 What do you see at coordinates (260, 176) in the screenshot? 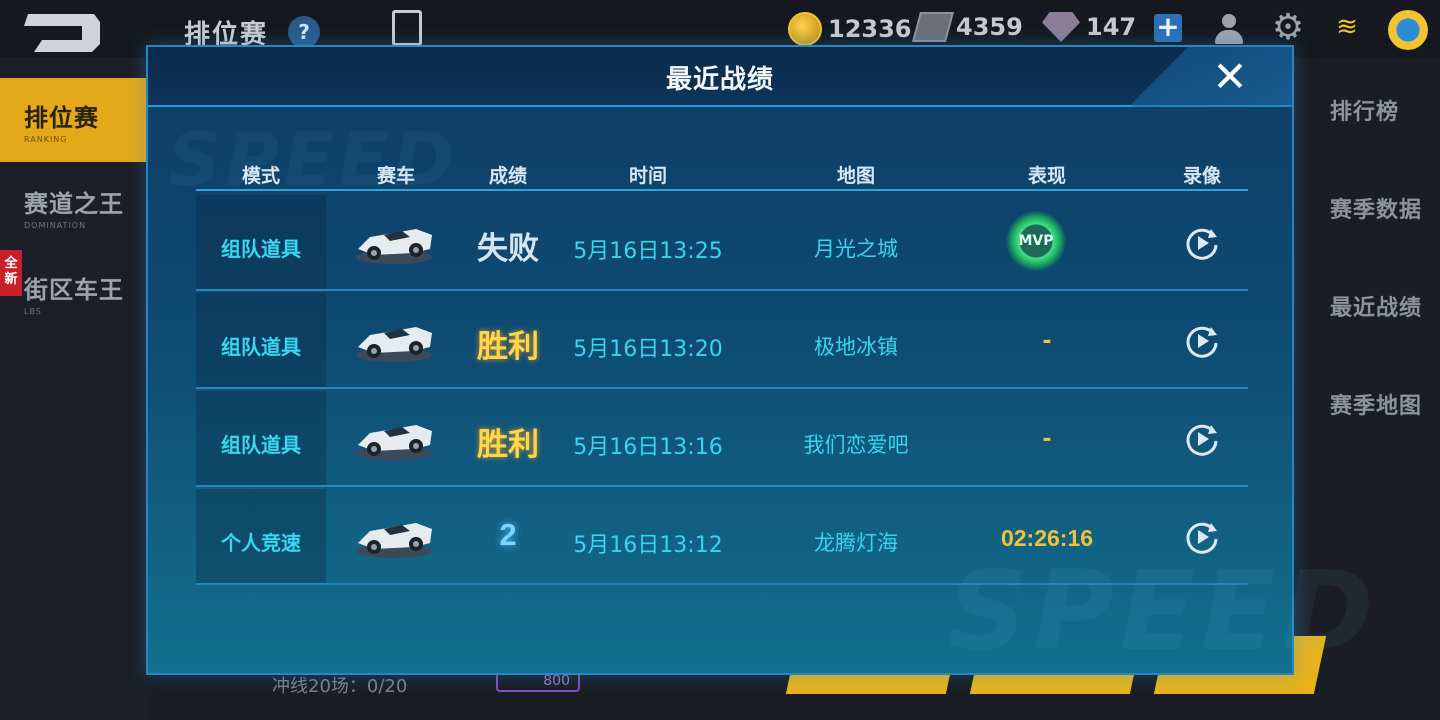
I see `column-header-mode: 模式` at bounding box center [260, 176].